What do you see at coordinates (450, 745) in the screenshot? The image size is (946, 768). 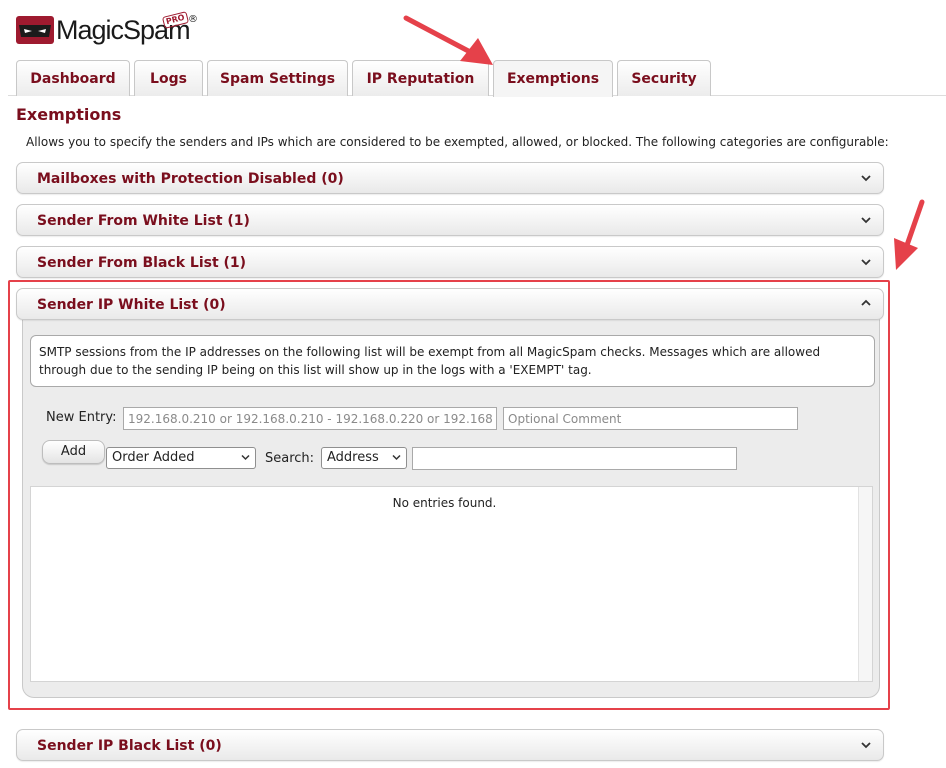 I see `section-sender-ip-black-list: Sender IP Black List (0)` at bounding box center [450, 745].